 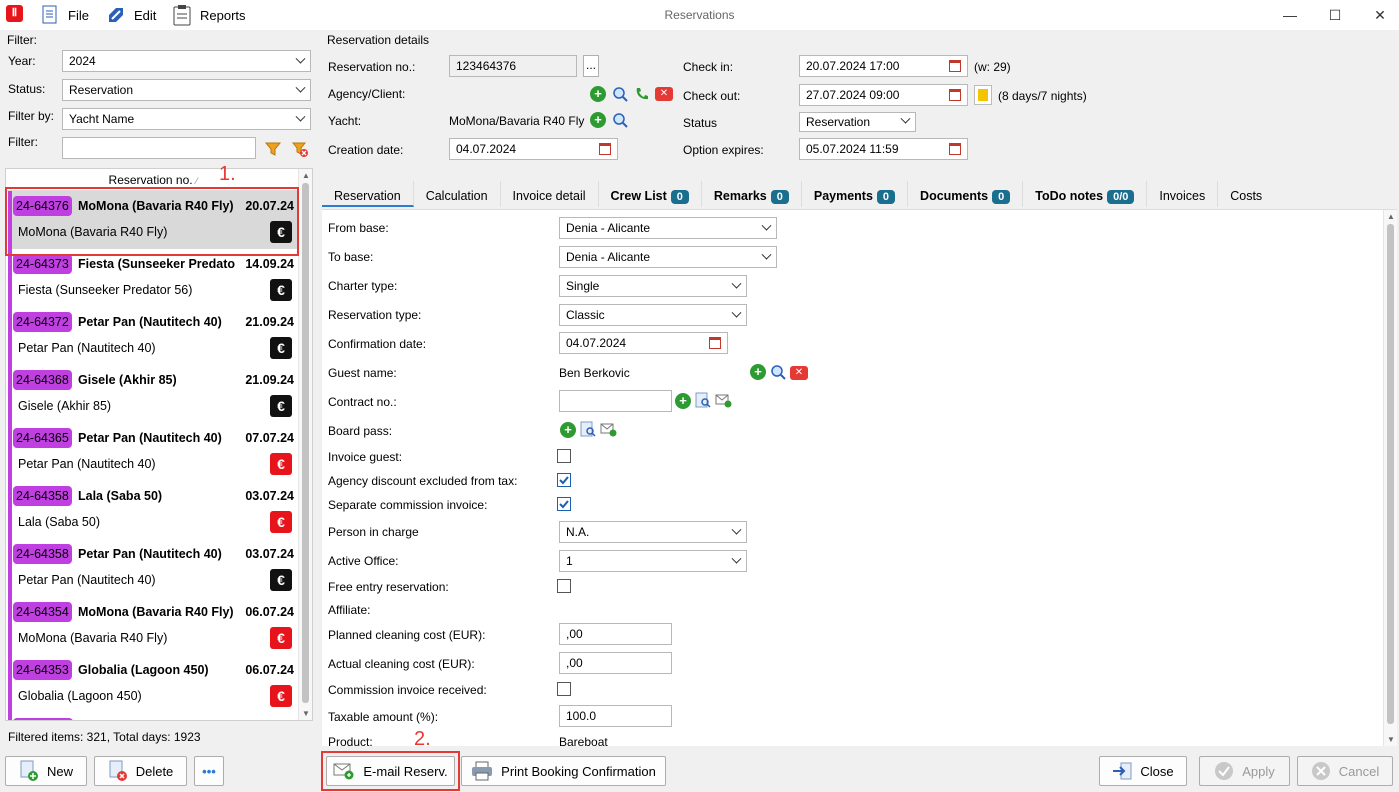 I want to click on new-button: New, so click(x=46, y=771).